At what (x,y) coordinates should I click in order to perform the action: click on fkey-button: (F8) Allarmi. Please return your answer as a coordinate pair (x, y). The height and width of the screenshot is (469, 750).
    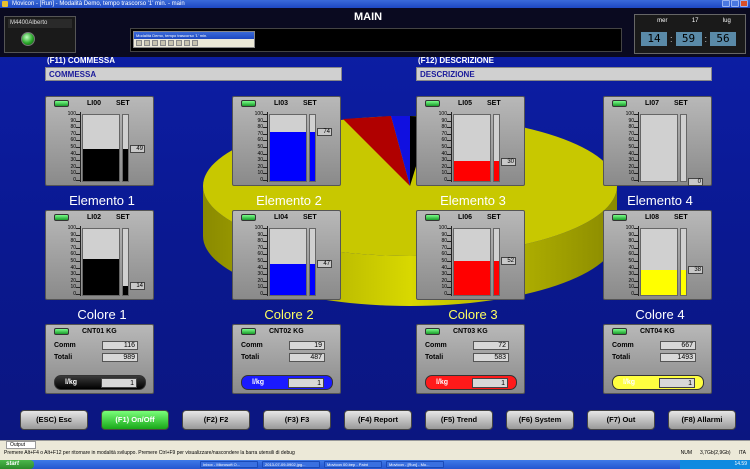
    Looking at the image, I should click on (702, 420).